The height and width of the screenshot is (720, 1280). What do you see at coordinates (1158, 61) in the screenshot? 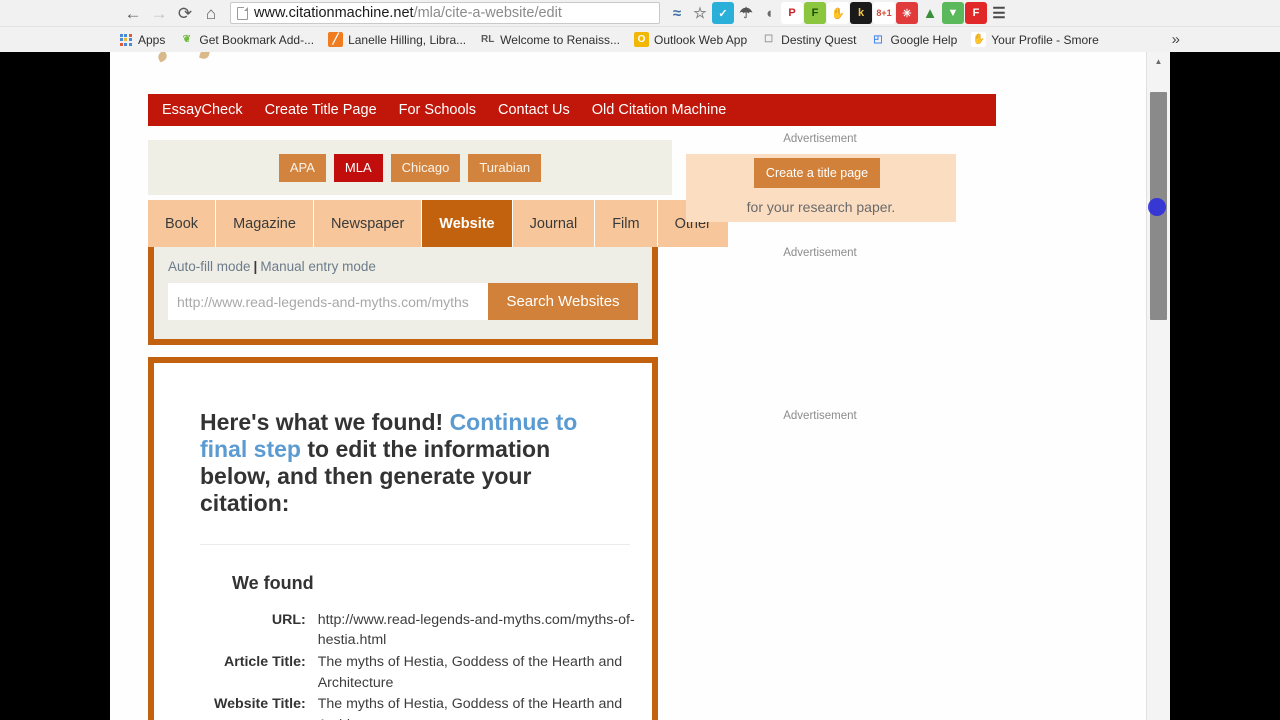
I see `scroll-up-arrow-icon: ▲` at bounding box center [1158, 61].